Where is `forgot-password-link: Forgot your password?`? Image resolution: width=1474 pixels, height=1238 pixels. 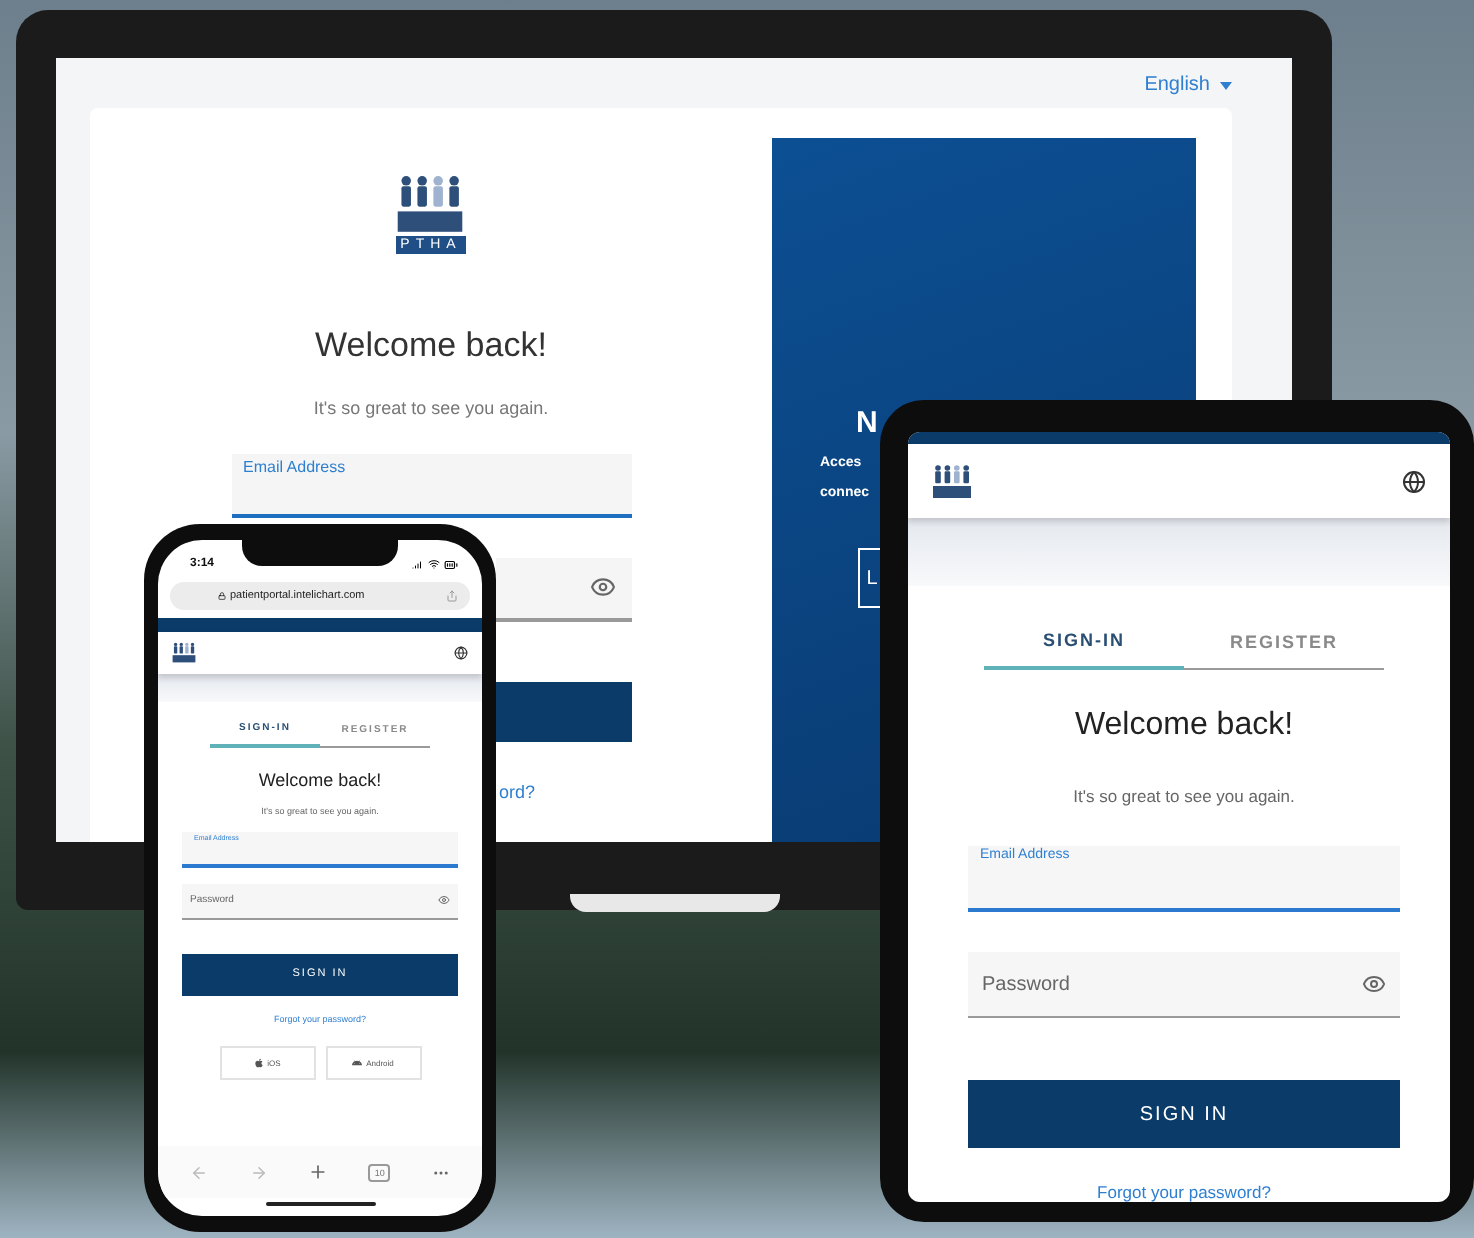
forgot-password-link: Forgot your password? is located at coordinates (1184, 1192).